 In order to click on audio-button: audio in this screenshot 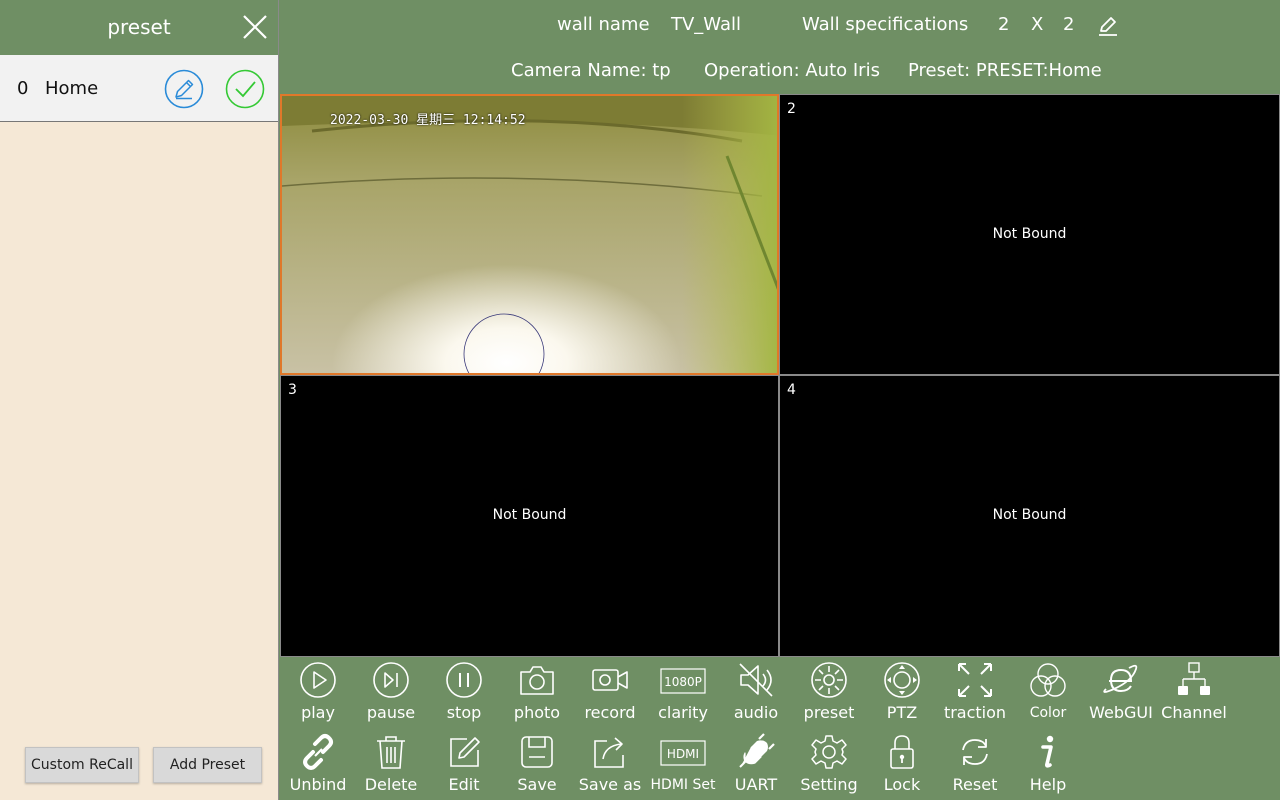, I will do `click(756, 692)`.